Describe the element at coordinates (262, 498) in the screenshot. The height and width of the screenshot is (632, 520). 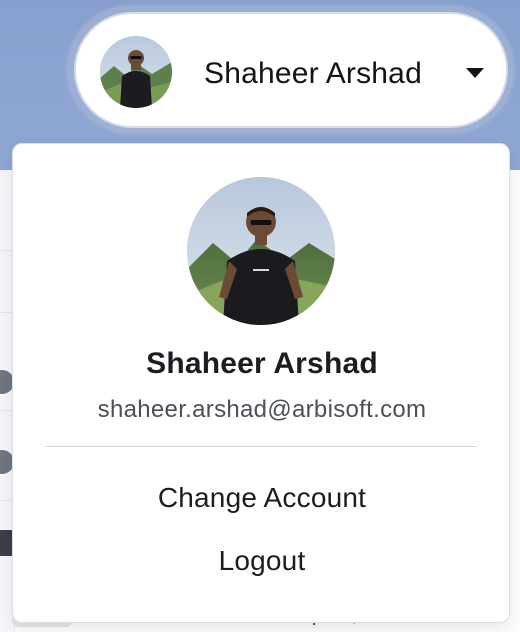
I see `change-account-menu-item: Change Account` at that location.